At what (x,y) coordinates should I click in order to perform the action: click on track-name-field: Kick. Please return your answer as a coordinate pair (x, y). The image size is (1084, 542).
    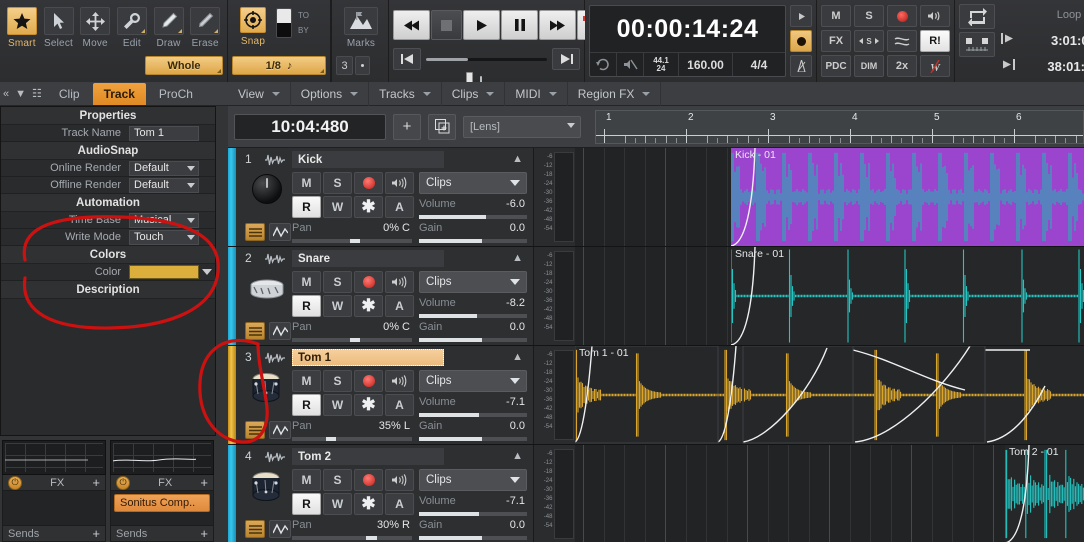
    Looking at the image, I should click on (368, 159).